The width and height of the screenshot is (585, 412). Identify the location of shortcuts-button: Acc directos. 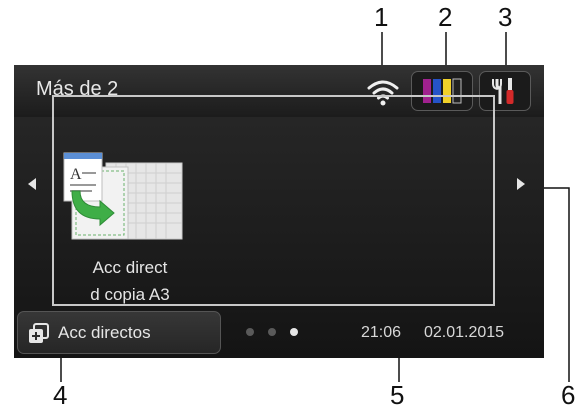
(119, 332).